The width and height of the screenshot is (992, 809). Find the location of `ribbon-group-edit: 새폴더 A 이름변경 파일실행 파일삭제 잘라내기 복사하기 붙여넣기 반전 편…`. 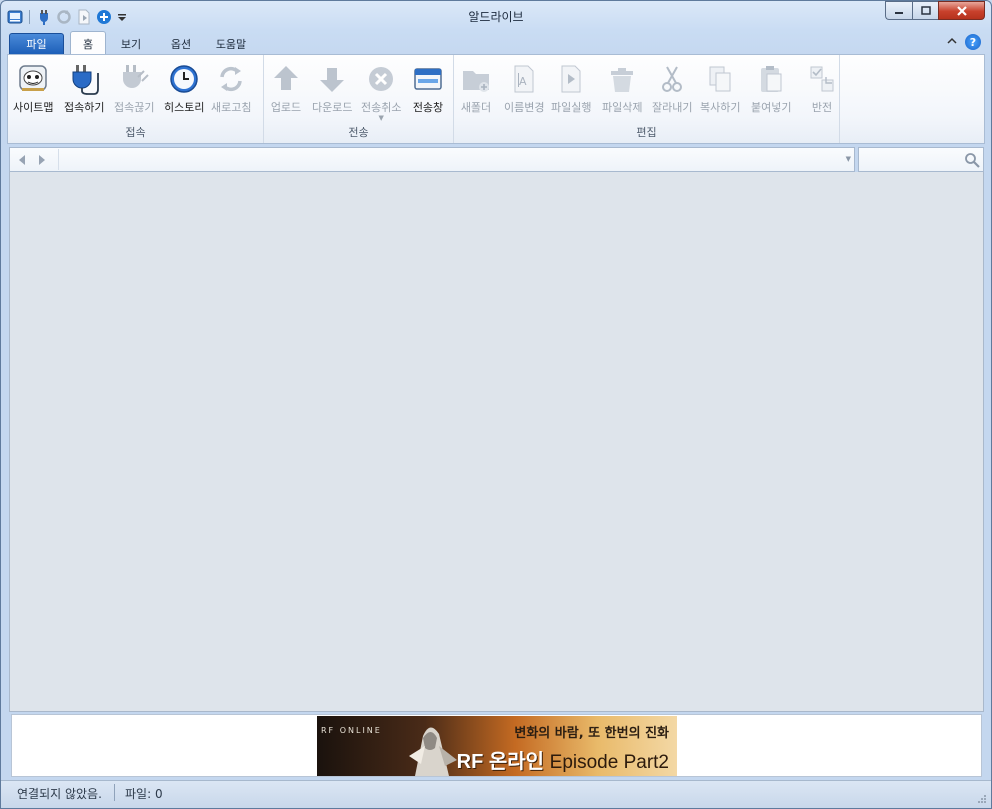

ribbon-group-edit: 새폴더 A 이름변경 파일실행 파일삭제 잘라내기 복사하기 붙여넣기 반전 편… is located at coordinates (647, 99).